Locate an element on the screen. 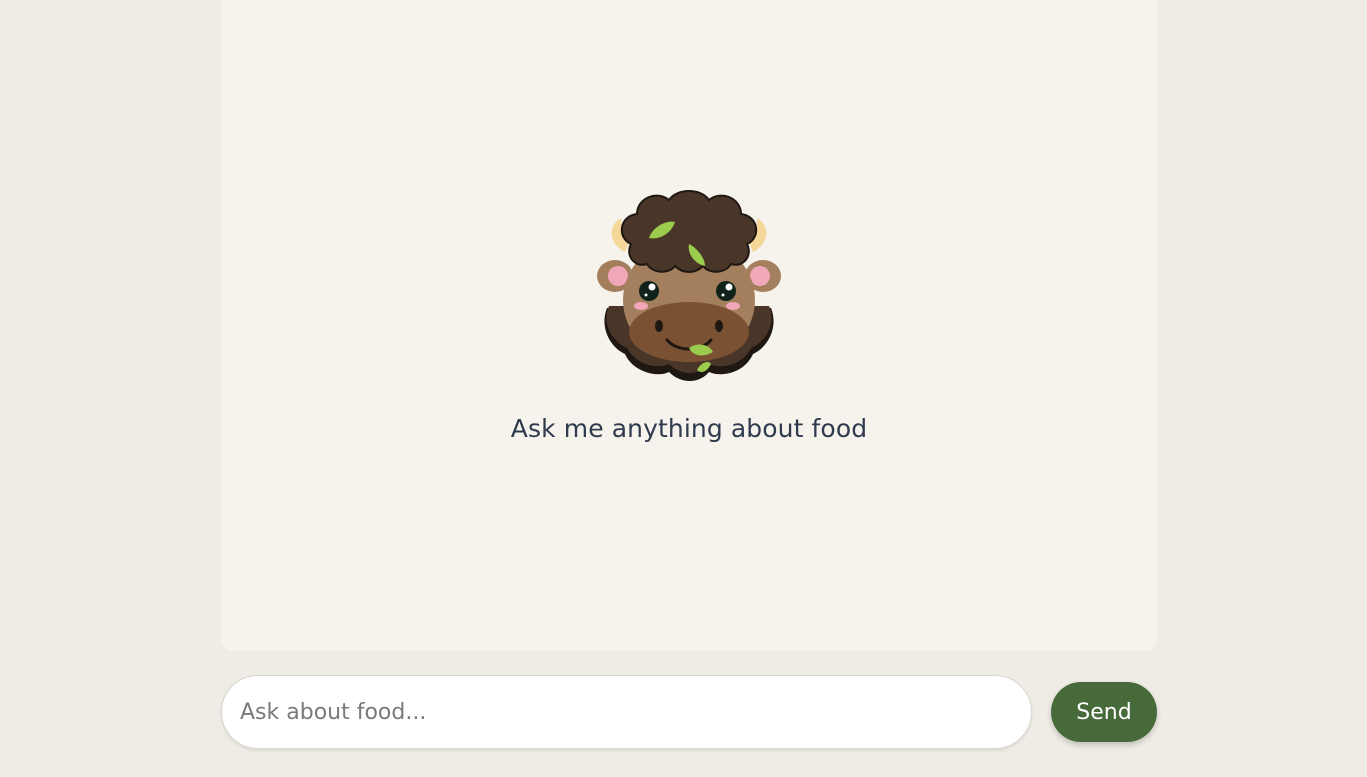 Image resolution: width=1367 pixels, height=777 pixels. message-composer: Send is located at coordinates (689, 712).